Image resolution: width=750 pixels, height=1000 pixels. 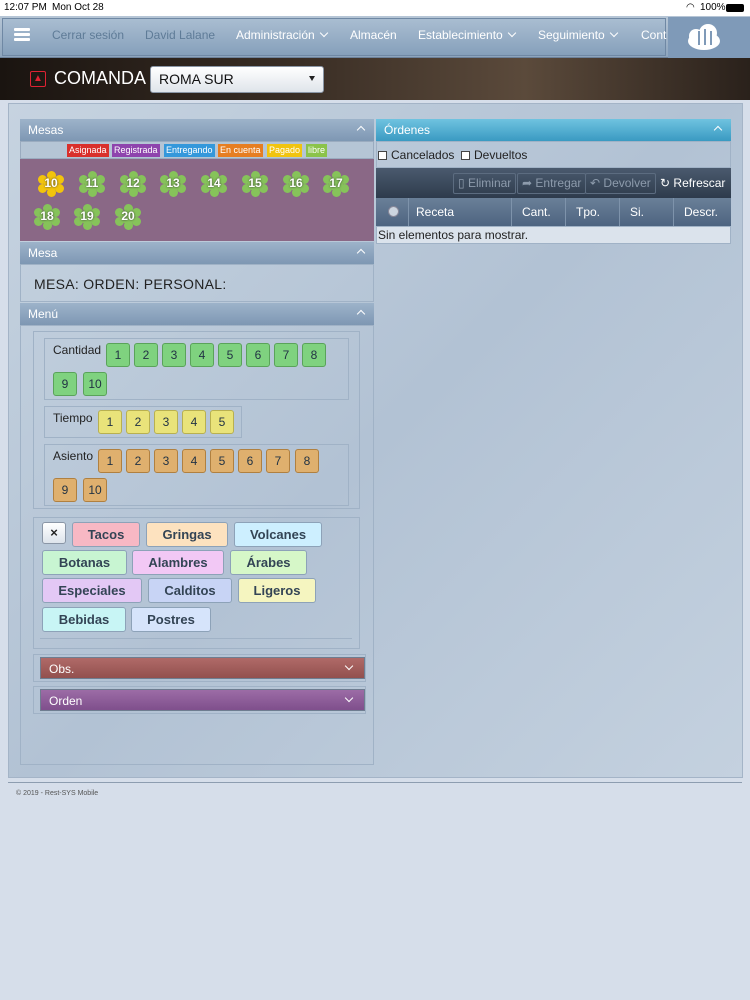 I want to click on asiento-button-4: 4, so click(x=194, y=461).